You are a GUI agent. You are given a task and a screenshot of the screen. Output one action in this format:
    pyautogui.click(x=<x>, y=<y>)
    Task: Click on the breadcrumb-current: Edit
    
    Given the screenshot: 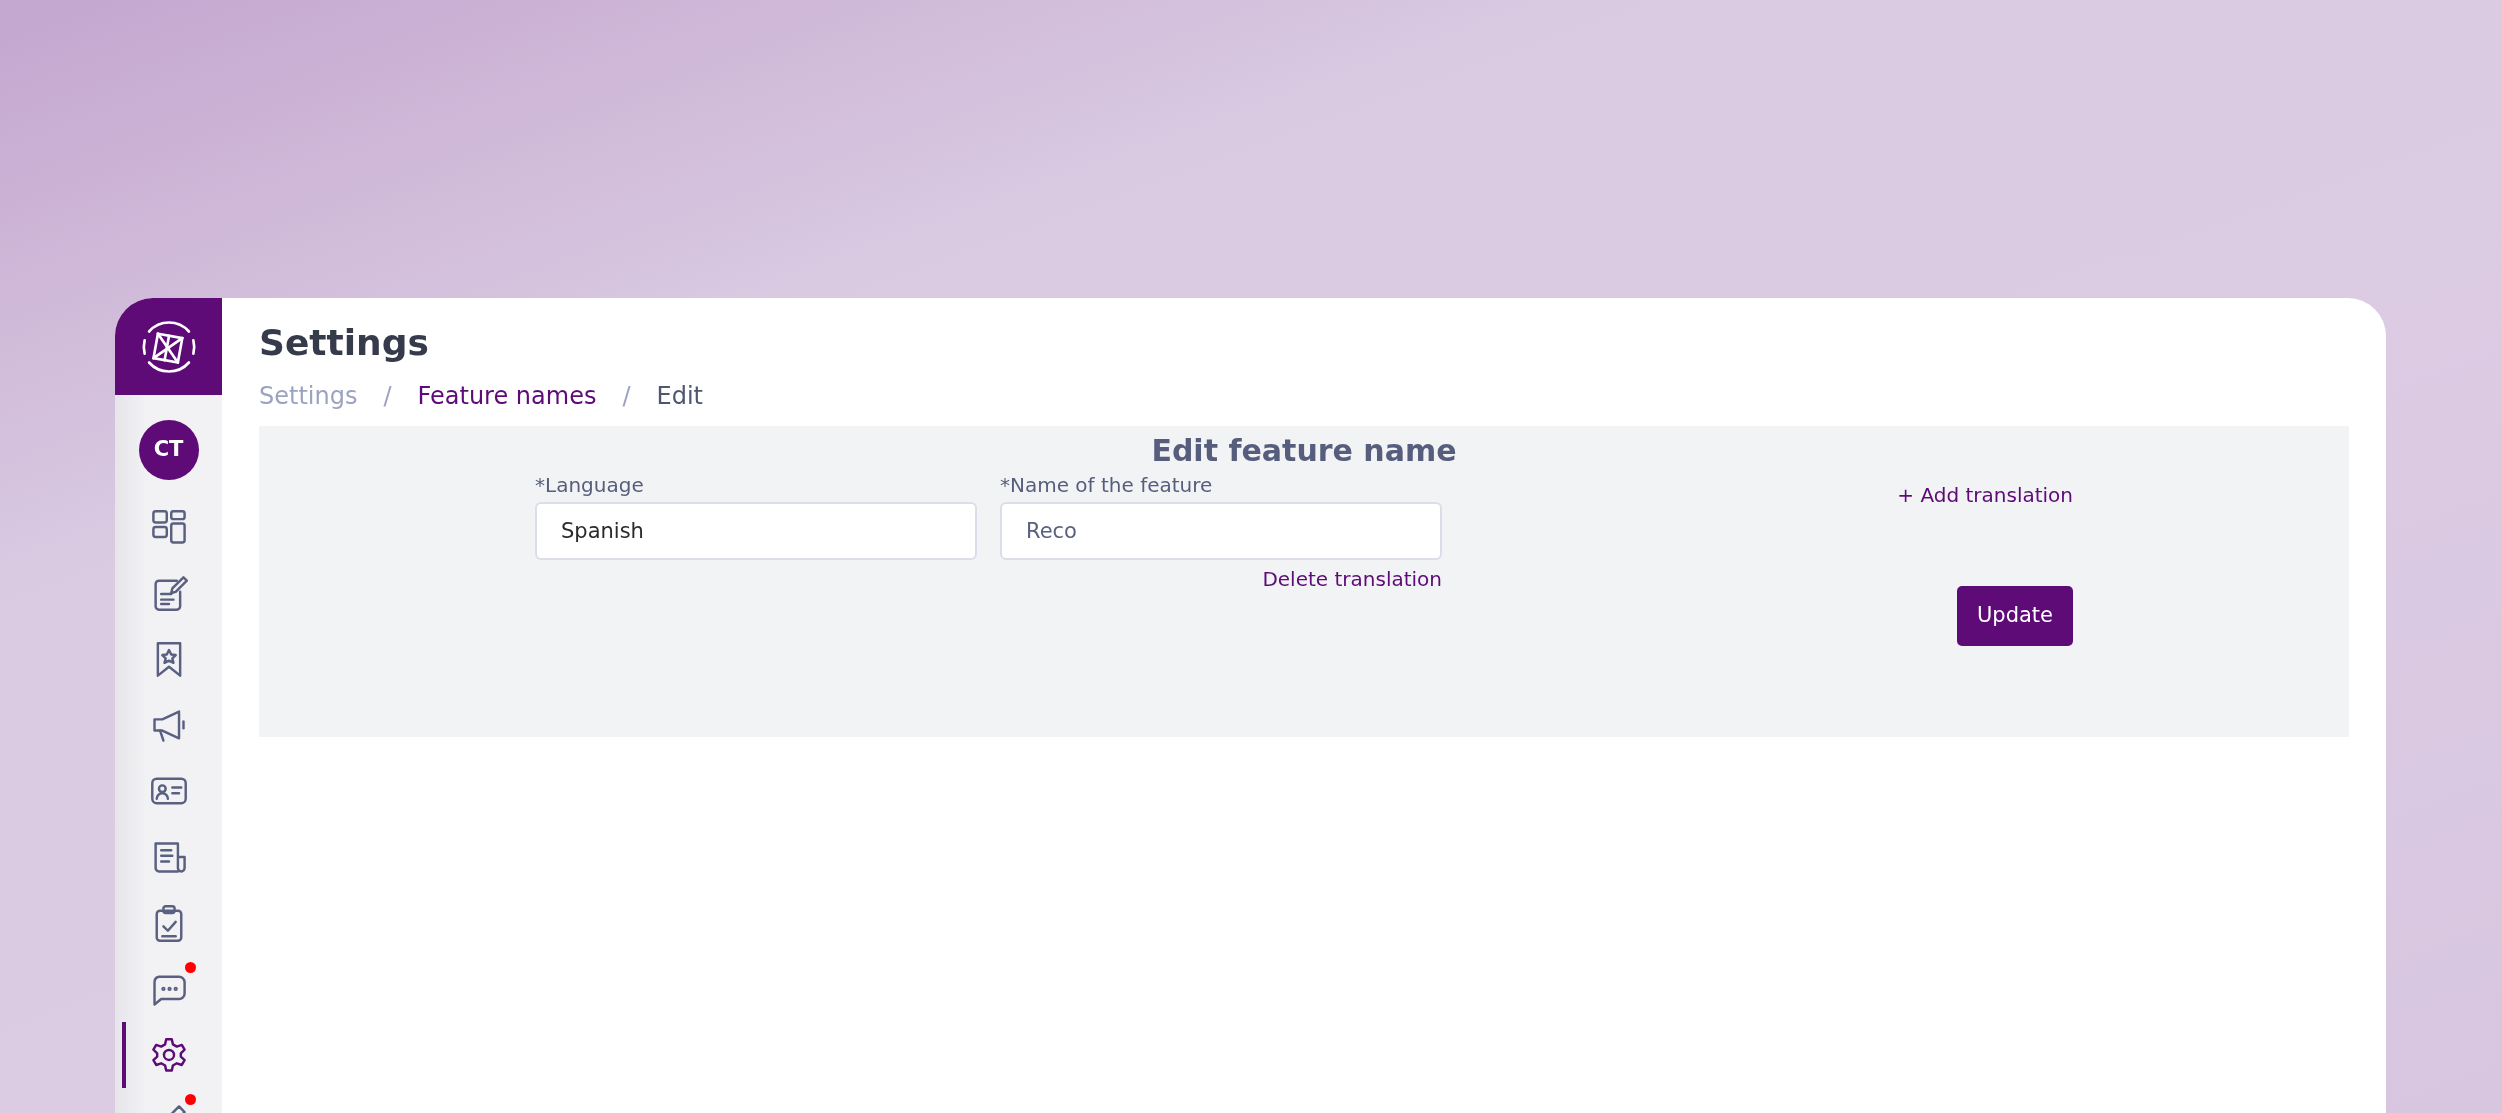 What is the action you would take?
    pyautogui.click(x=679, y=396)
    